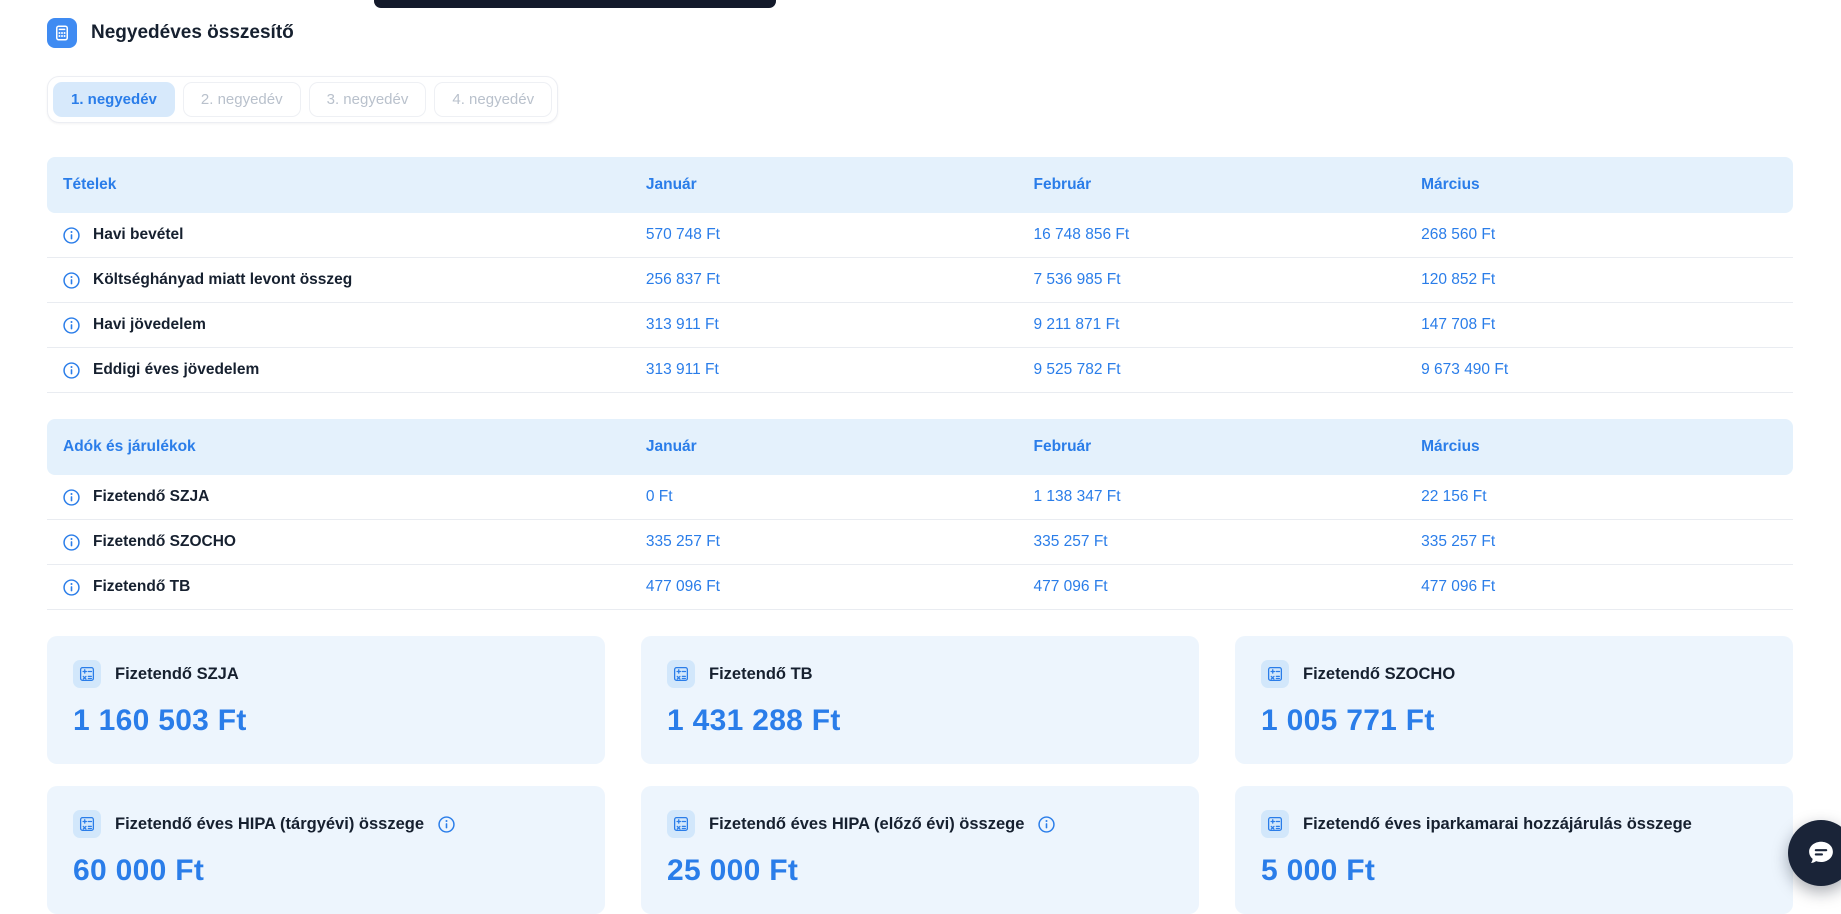 This screenshot has height=914, width=1841. I want to click on cell-value: 570 748 Ft, so click(682, 234).